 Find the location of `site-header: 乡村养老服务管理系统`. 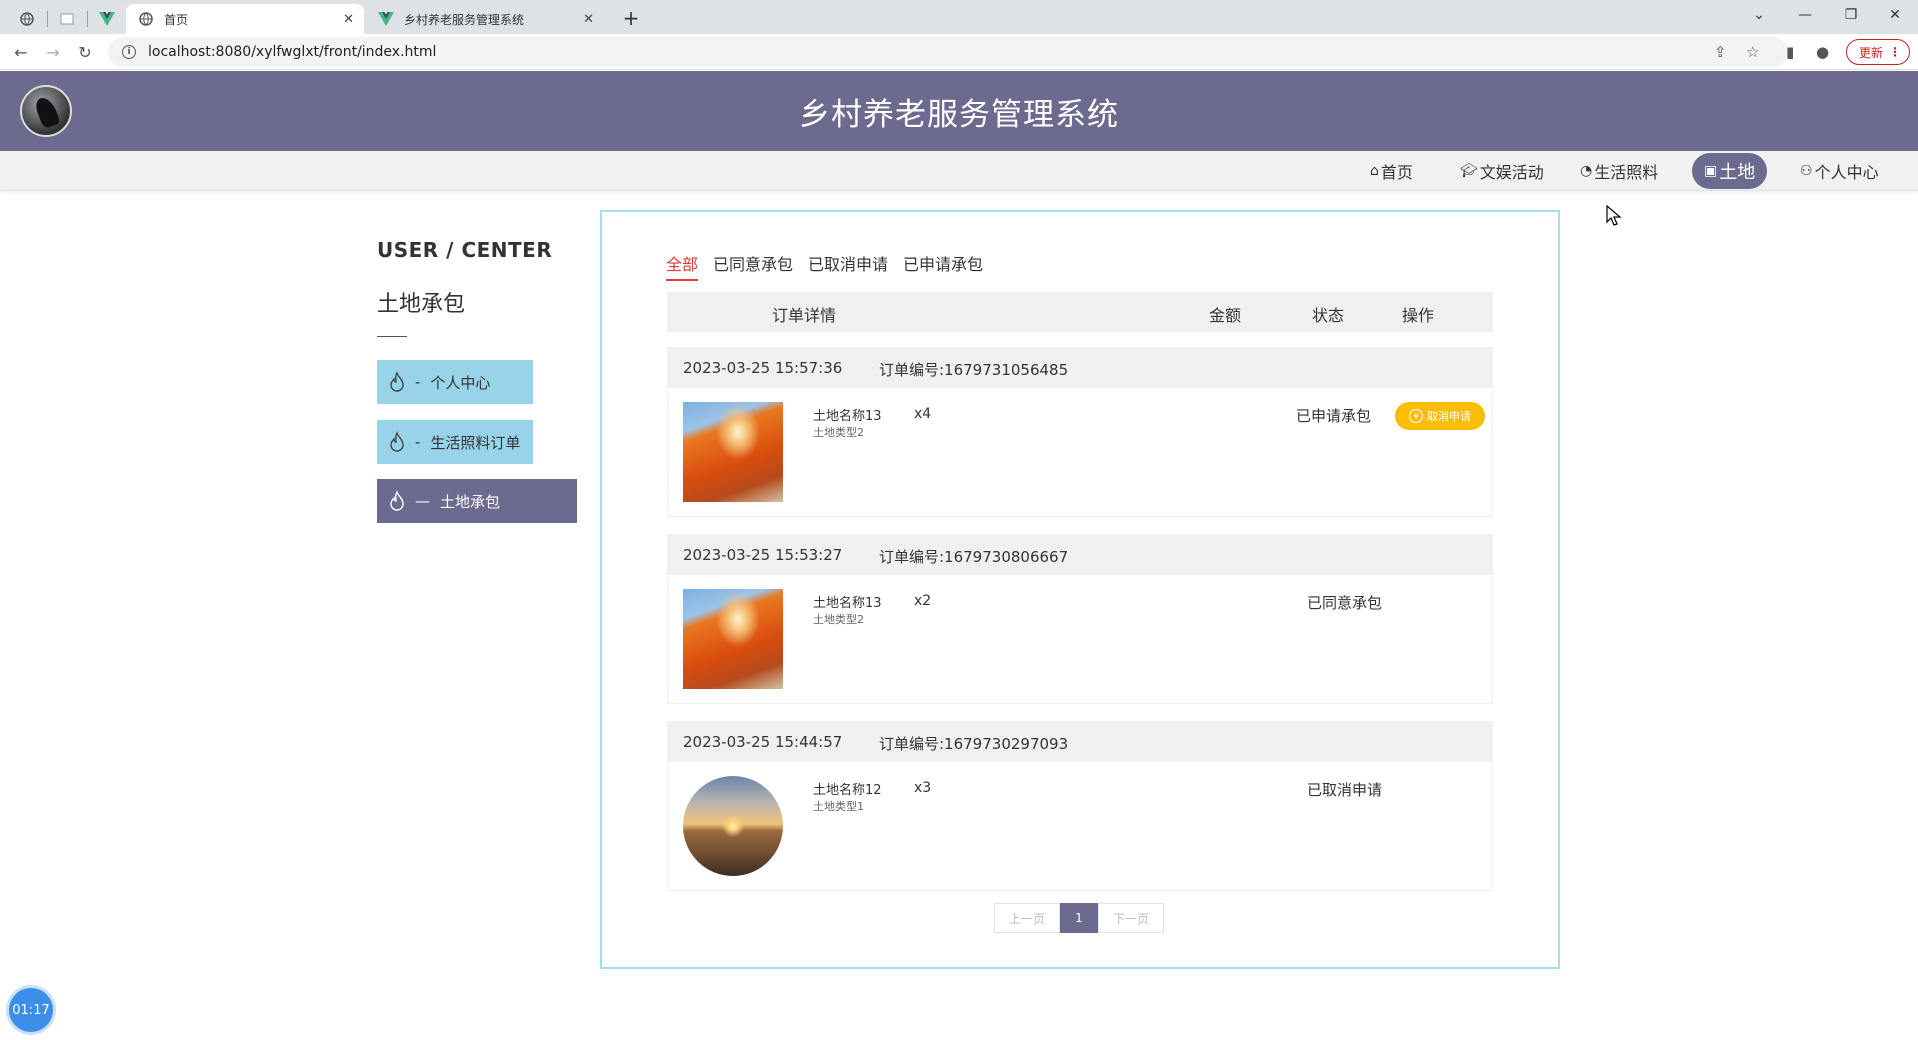

site-header: 乡村养老服务管理系统 is located at coordinates (959, 111).